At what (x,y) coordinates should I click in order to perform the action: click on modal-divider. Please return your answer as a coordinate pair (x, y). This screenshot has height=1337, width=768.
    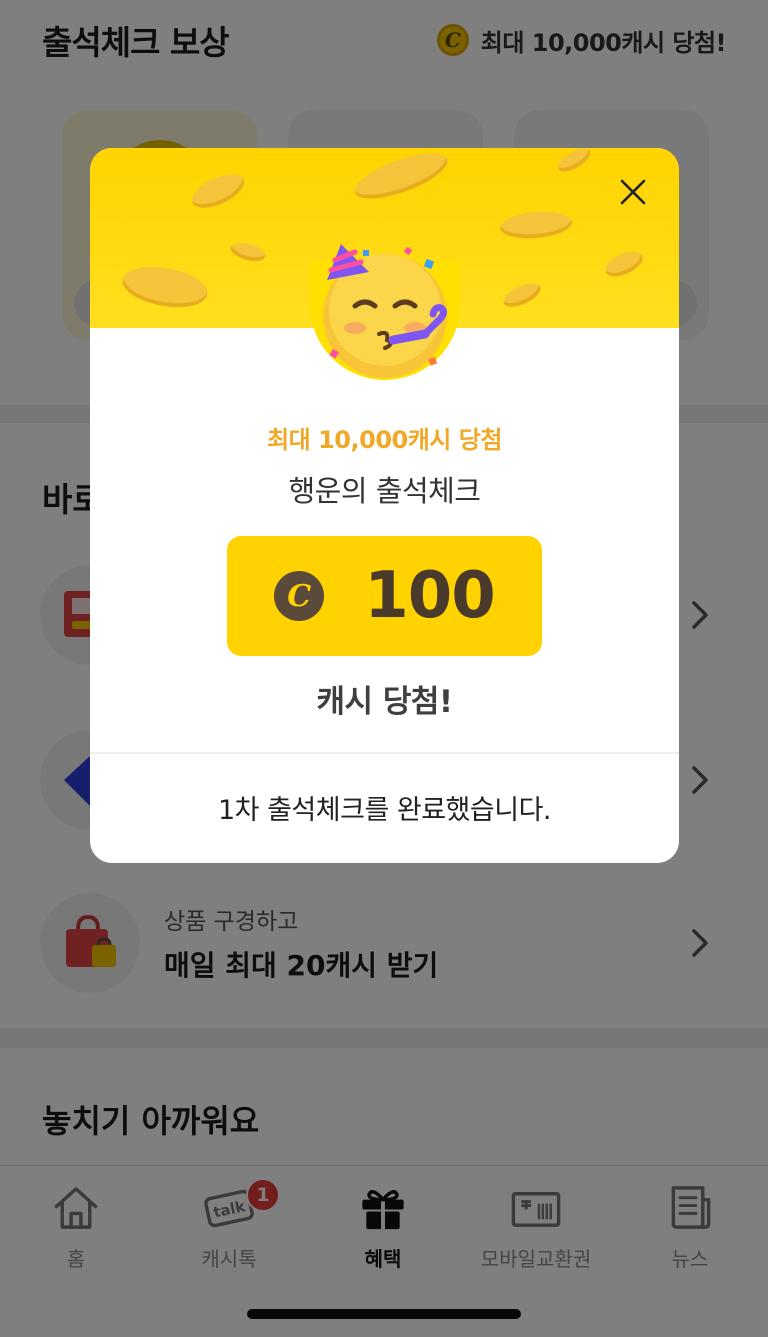
    Looking at the image, I should click on (384, 753).